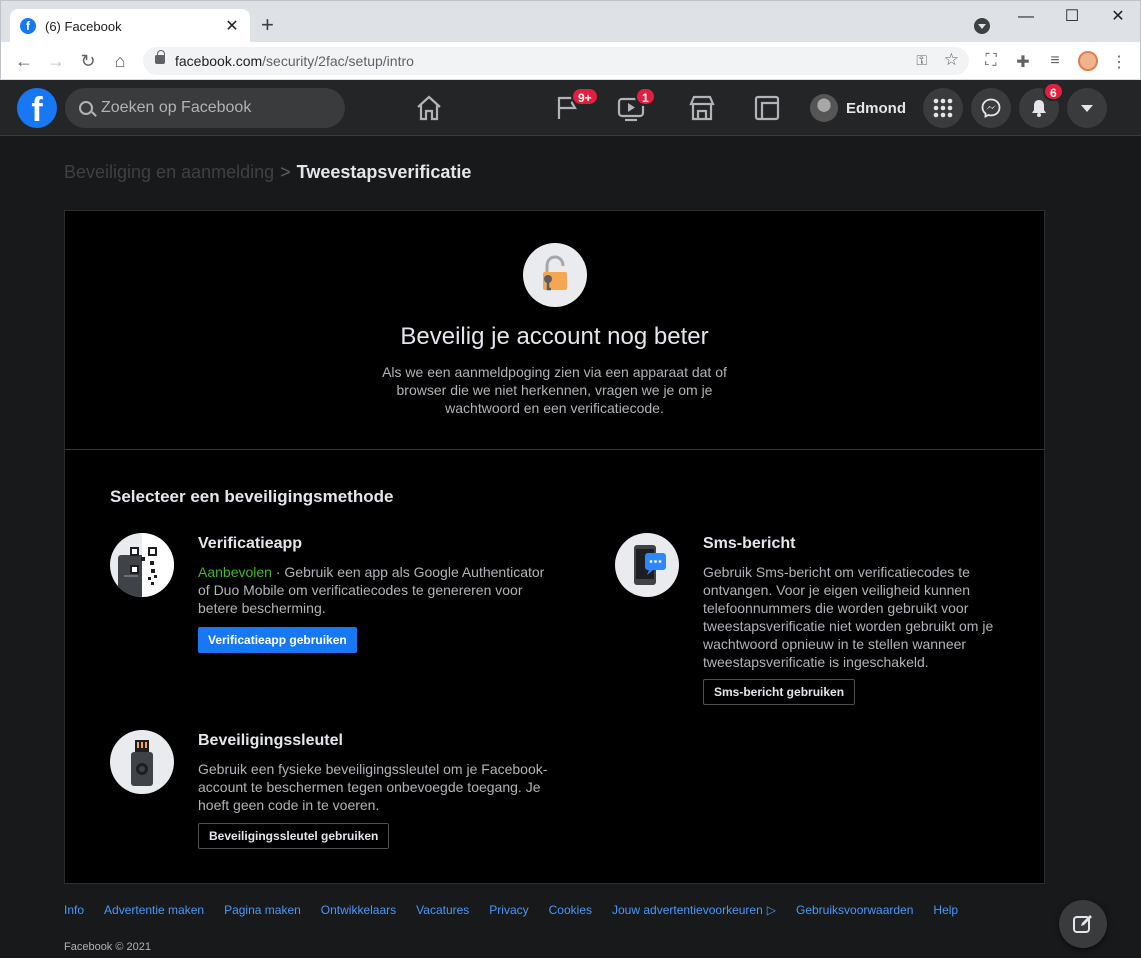  What do you see at coordinates (508, 910) in the screenshot?
I see `footer-link-privacy: Privacy` at bounding box center [508, 910].